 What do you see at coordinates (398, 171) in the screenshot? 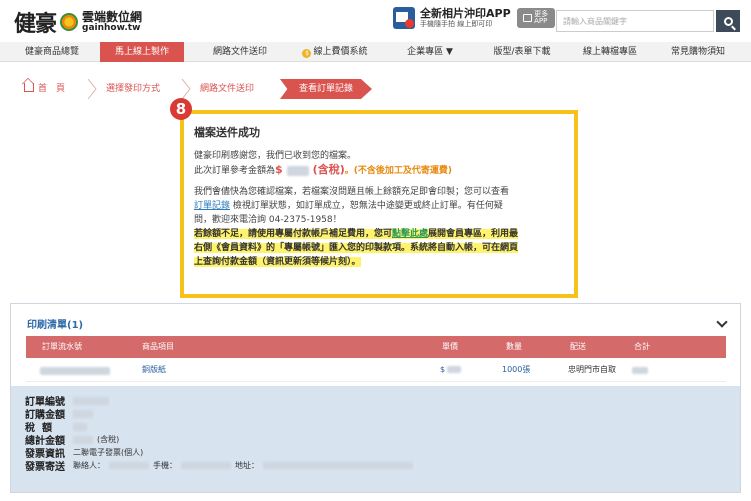
I see `amount-note: 。(不含後加工及代寄運費)` at bounding box center [398, 171].